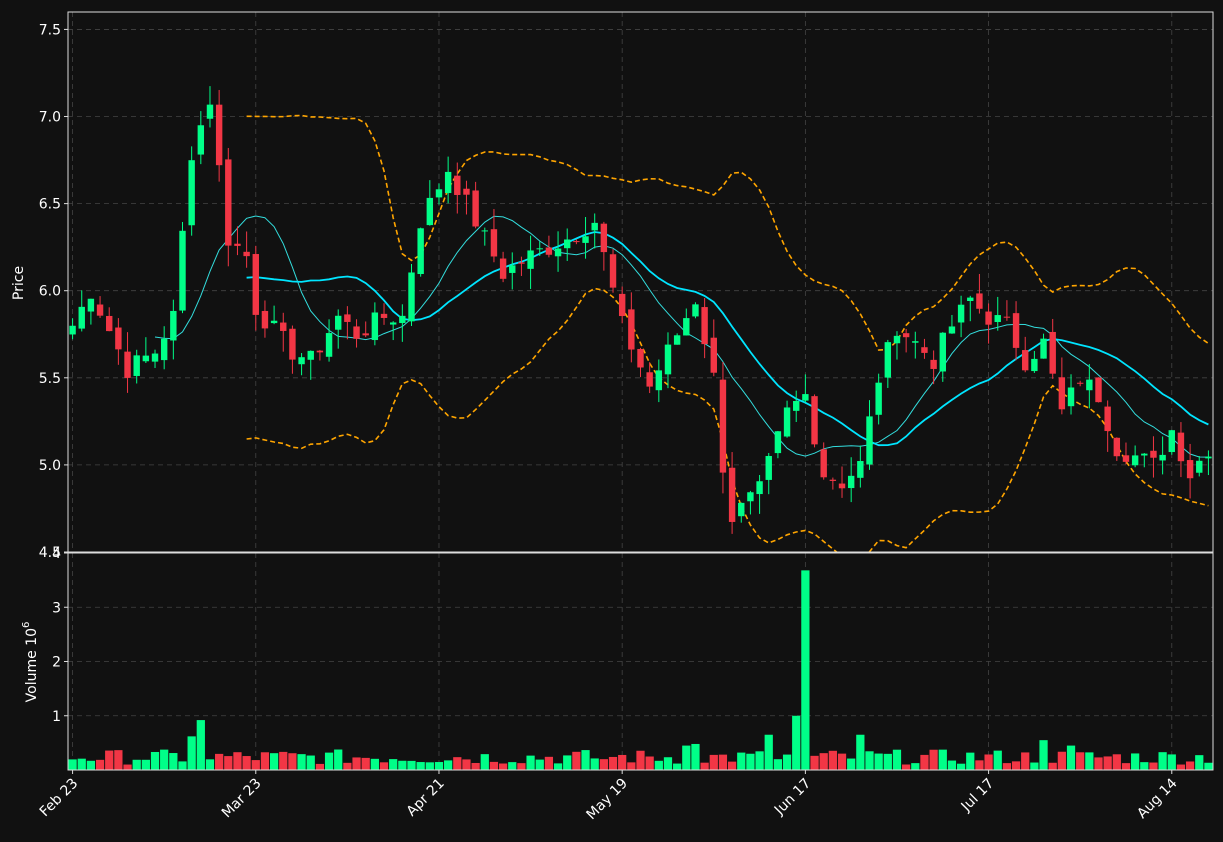  I want to click on volume-tick-label: 2, so click(56, 663).